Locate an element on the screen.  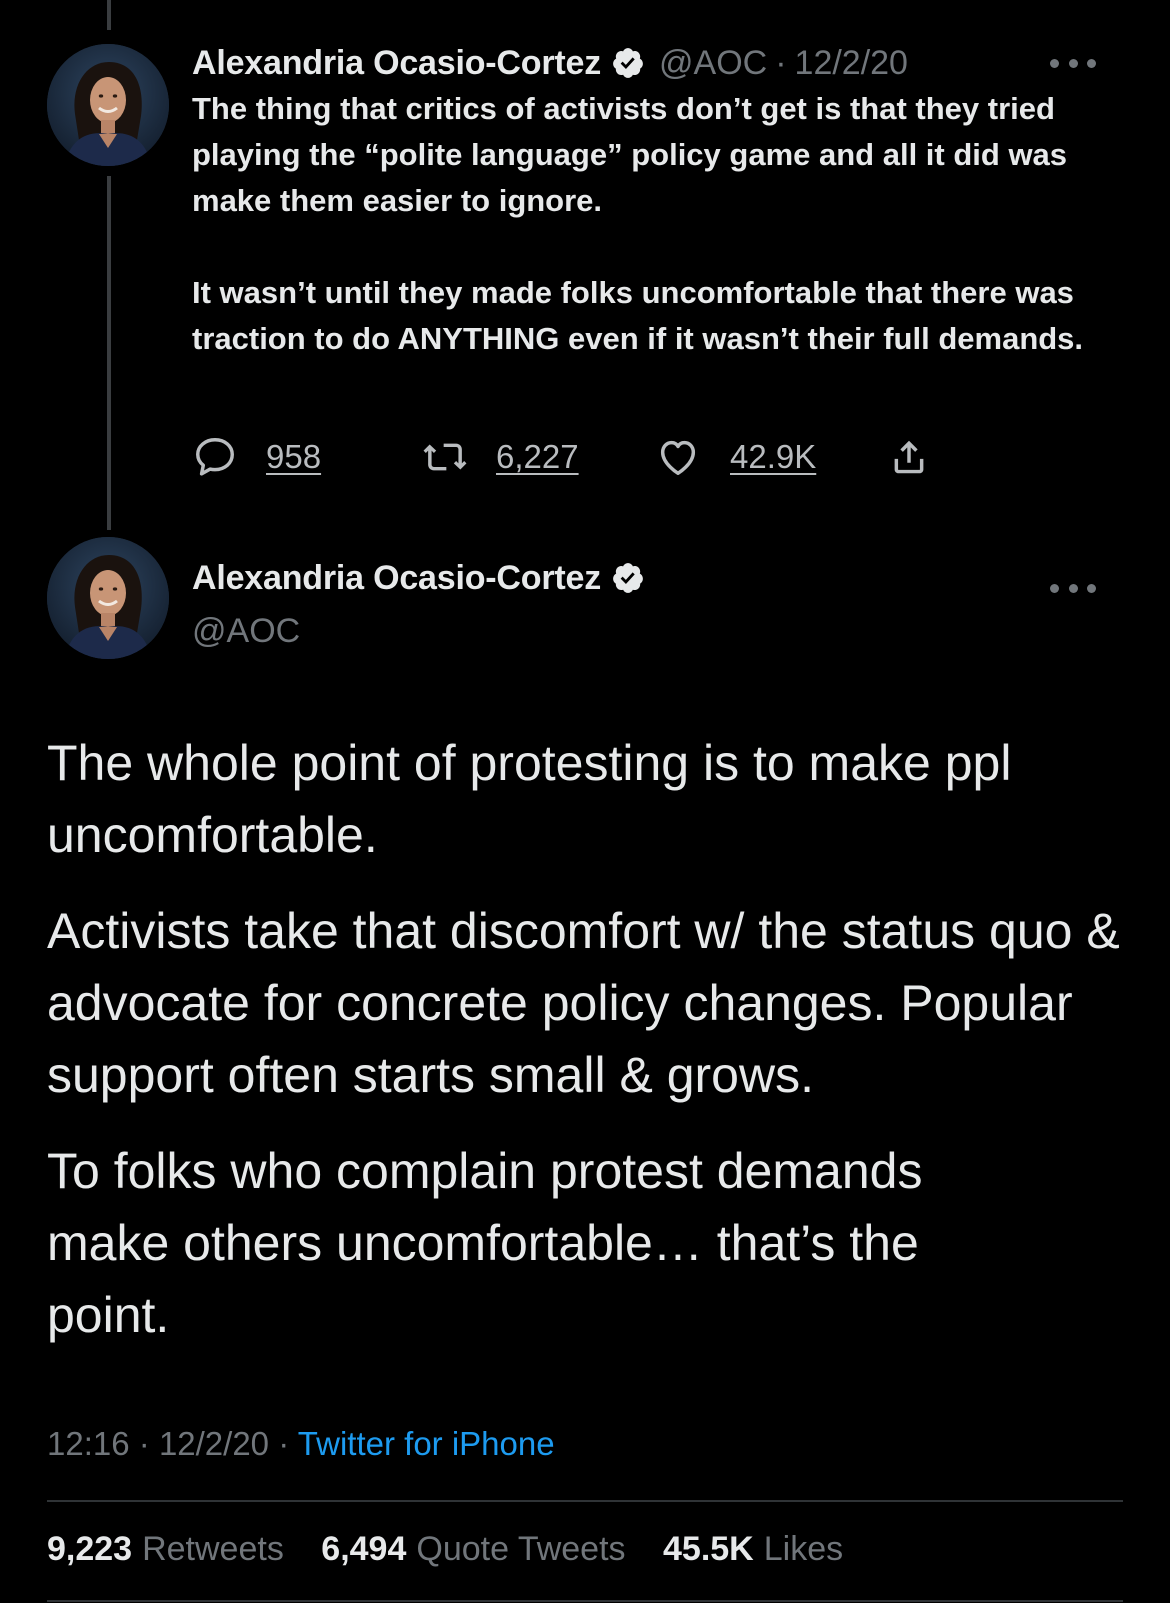
reply-button: 958 is located at coordinates (256, 457).